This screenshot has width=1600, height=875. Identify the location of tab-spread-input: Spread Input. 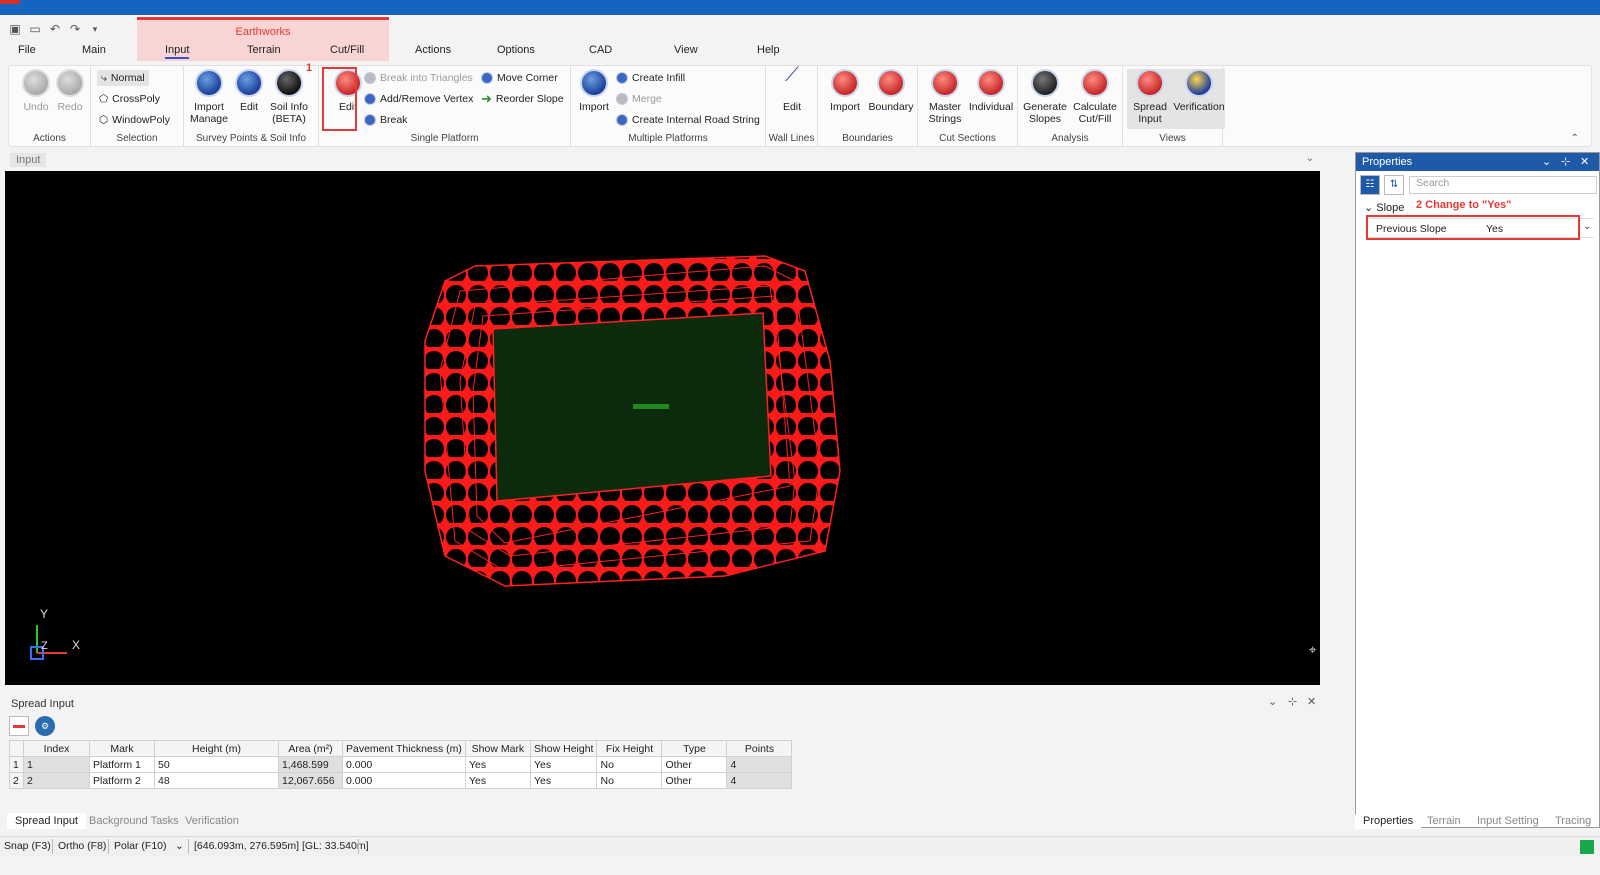
(46, 821).